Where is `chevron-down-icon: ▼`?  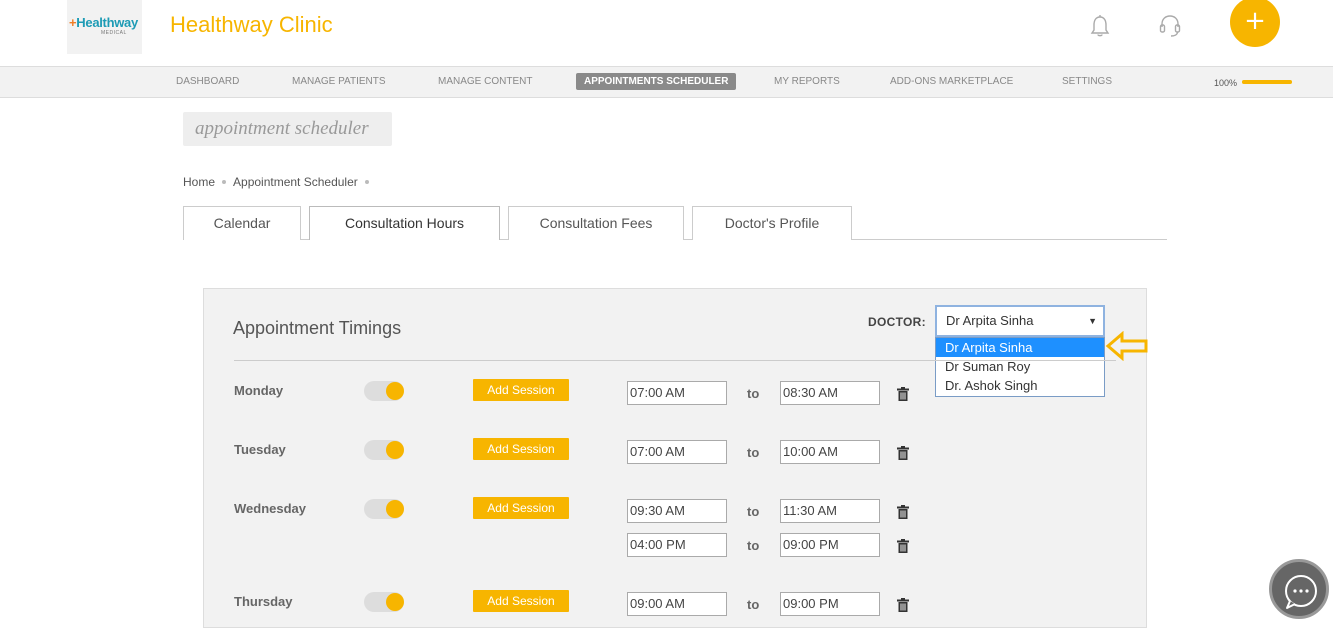
chevron-down-icon: ▼ is located at coordinates (1092, 321).